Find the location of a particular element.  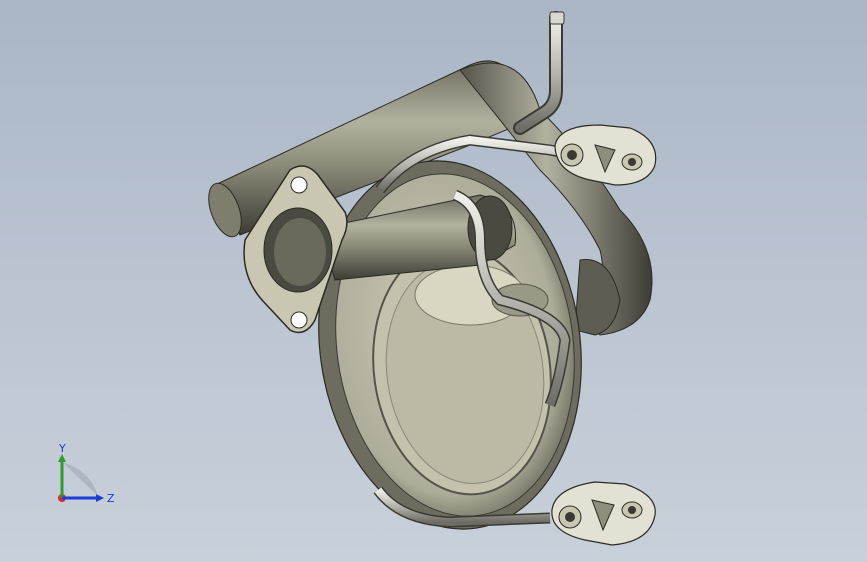

axis-triad: Y Z is located at coordinates (85, 475).